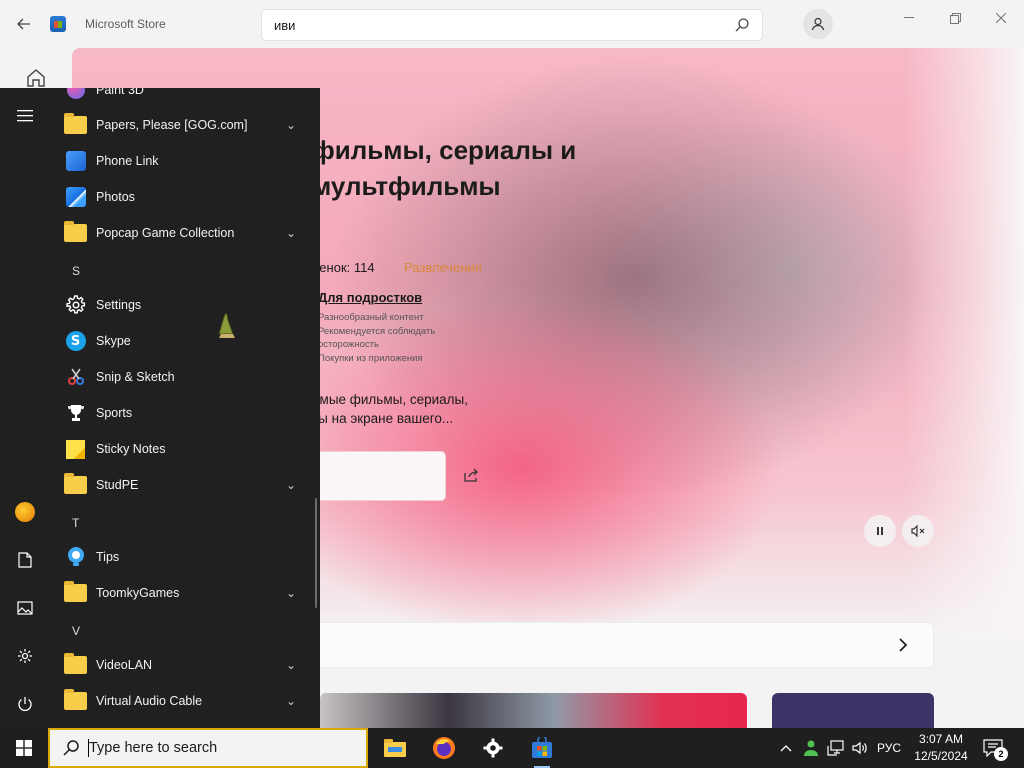 The height and width of the screenshot is (768, 1024). Describe the element at coordinates (493, 748) in the screenshot. I see `taskbar-settings` at that location.